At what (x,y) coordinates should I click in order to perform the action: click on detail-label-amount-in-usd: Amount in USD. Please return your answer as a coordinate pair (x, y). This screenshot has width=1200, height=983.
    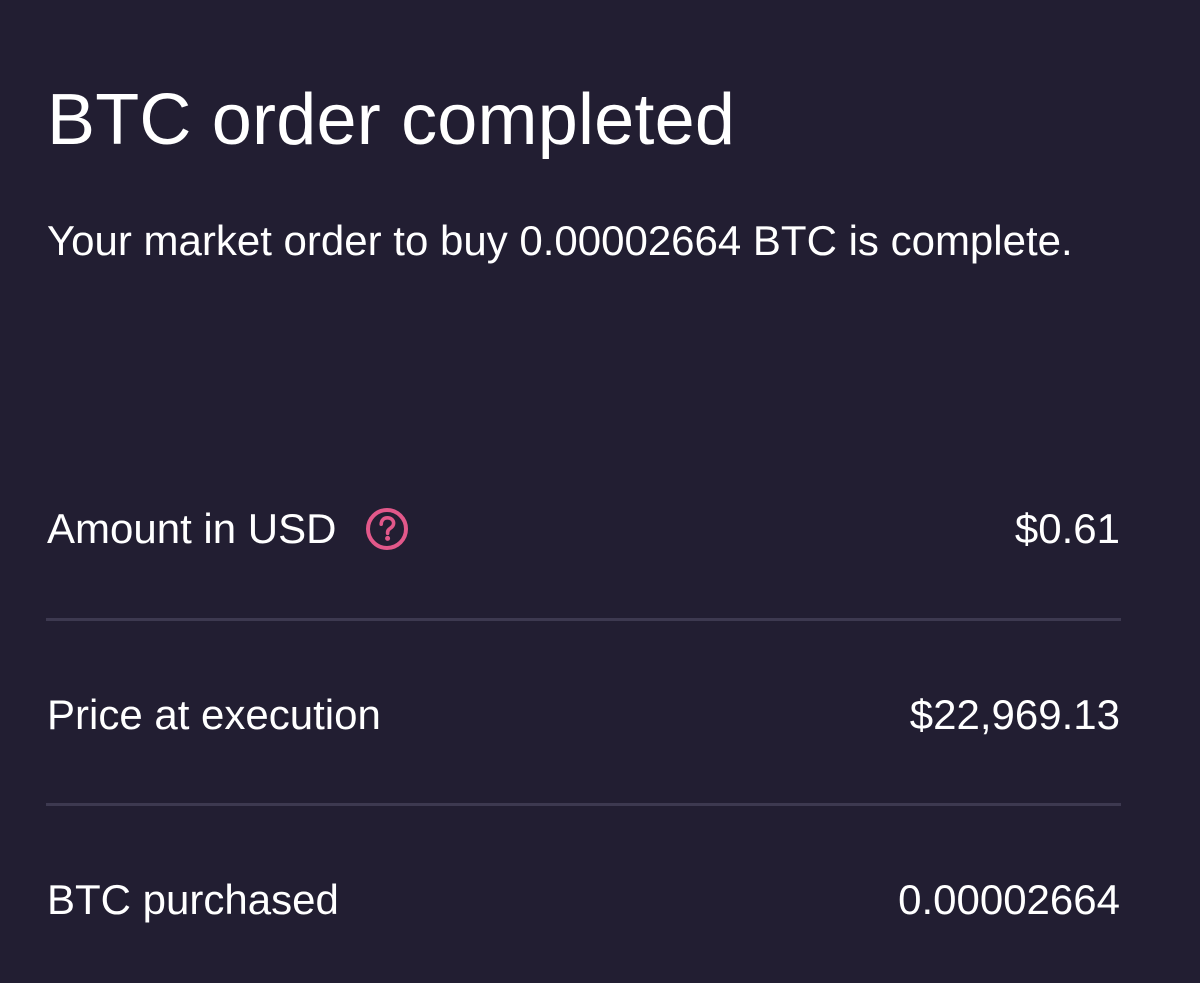
    Looking at the image, I should click on (192, 528).